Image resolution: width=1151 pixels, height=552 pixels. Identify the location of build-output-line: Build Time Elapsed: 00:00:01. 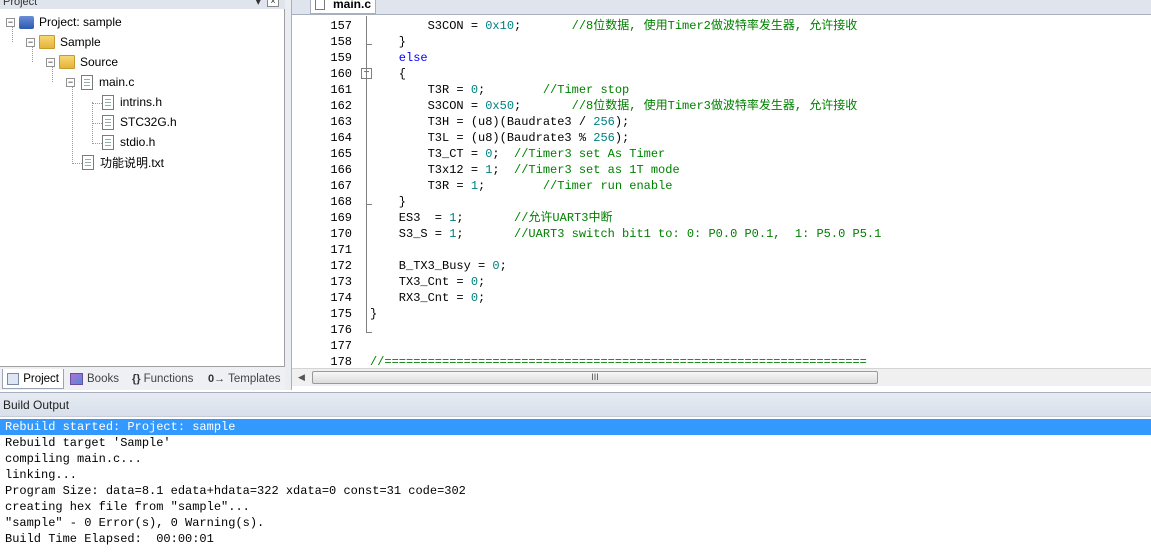
(109, 539).